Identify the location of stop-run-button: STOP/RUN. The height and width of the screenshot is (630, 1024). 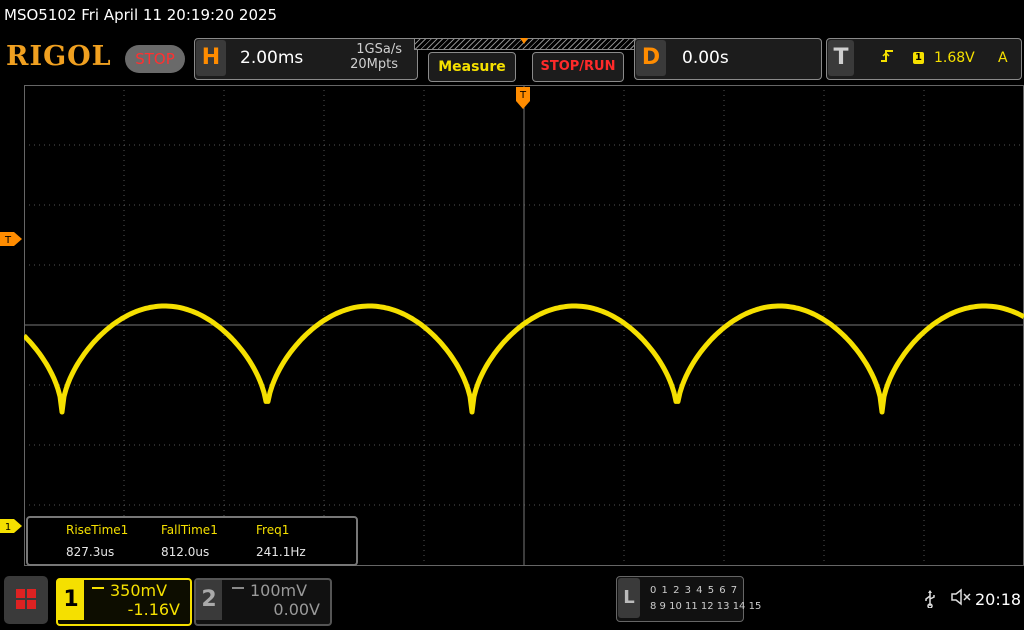
(578, 67).